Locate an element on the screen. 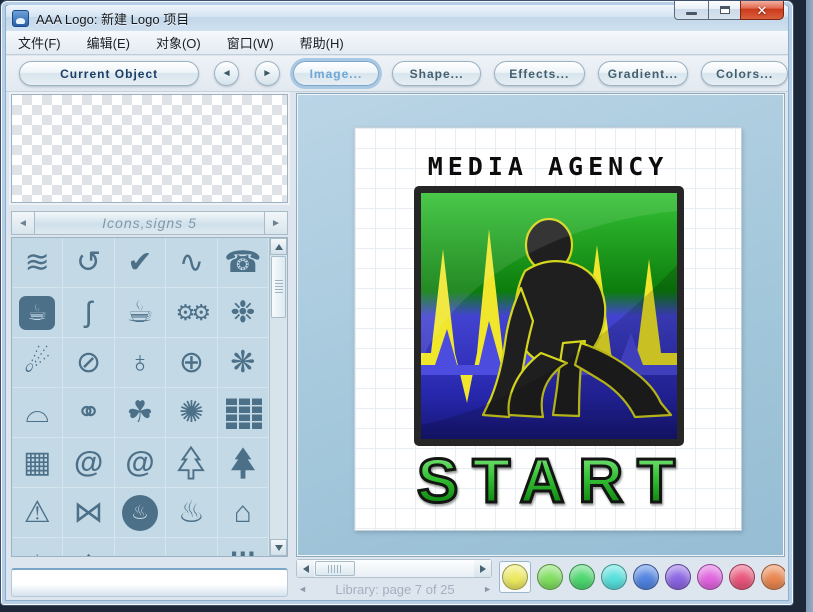 Image resolution: width=813 pixels, height=612 pixels. scroll-right-button is located at coordinates (482, 568).